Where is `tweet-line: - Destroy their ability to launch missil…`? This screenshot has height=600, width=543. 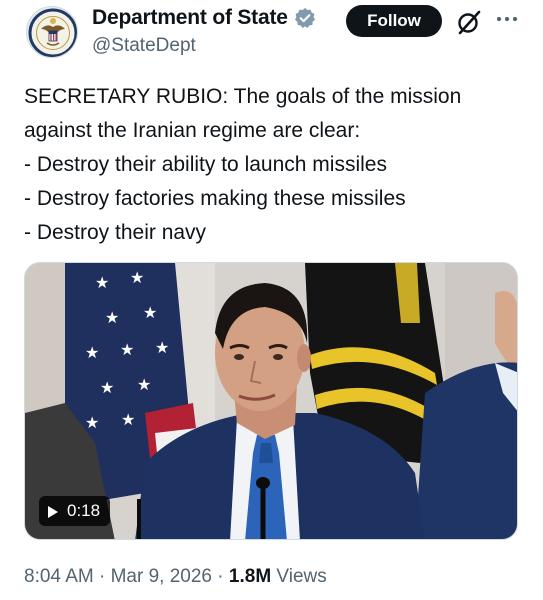 tweet-line: - Destroy their ability to launch missil… is located at coordinates (205, 164).